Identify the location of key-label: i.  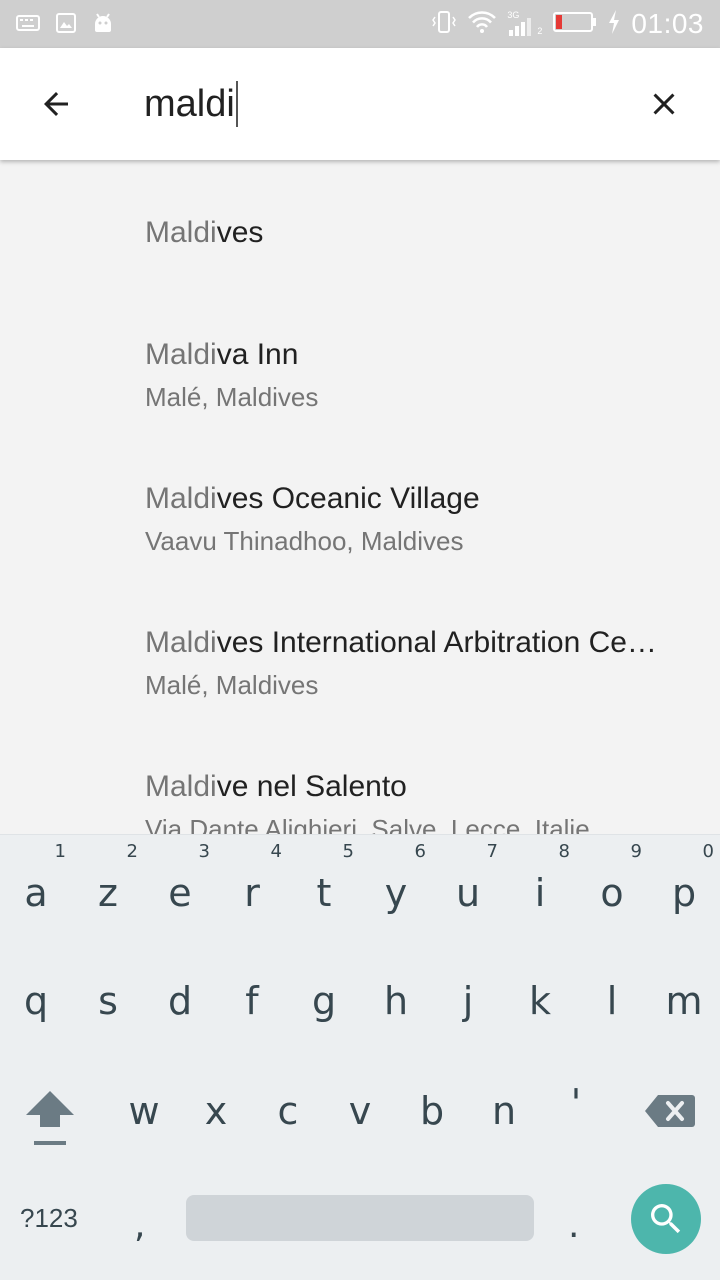
(540, 893).